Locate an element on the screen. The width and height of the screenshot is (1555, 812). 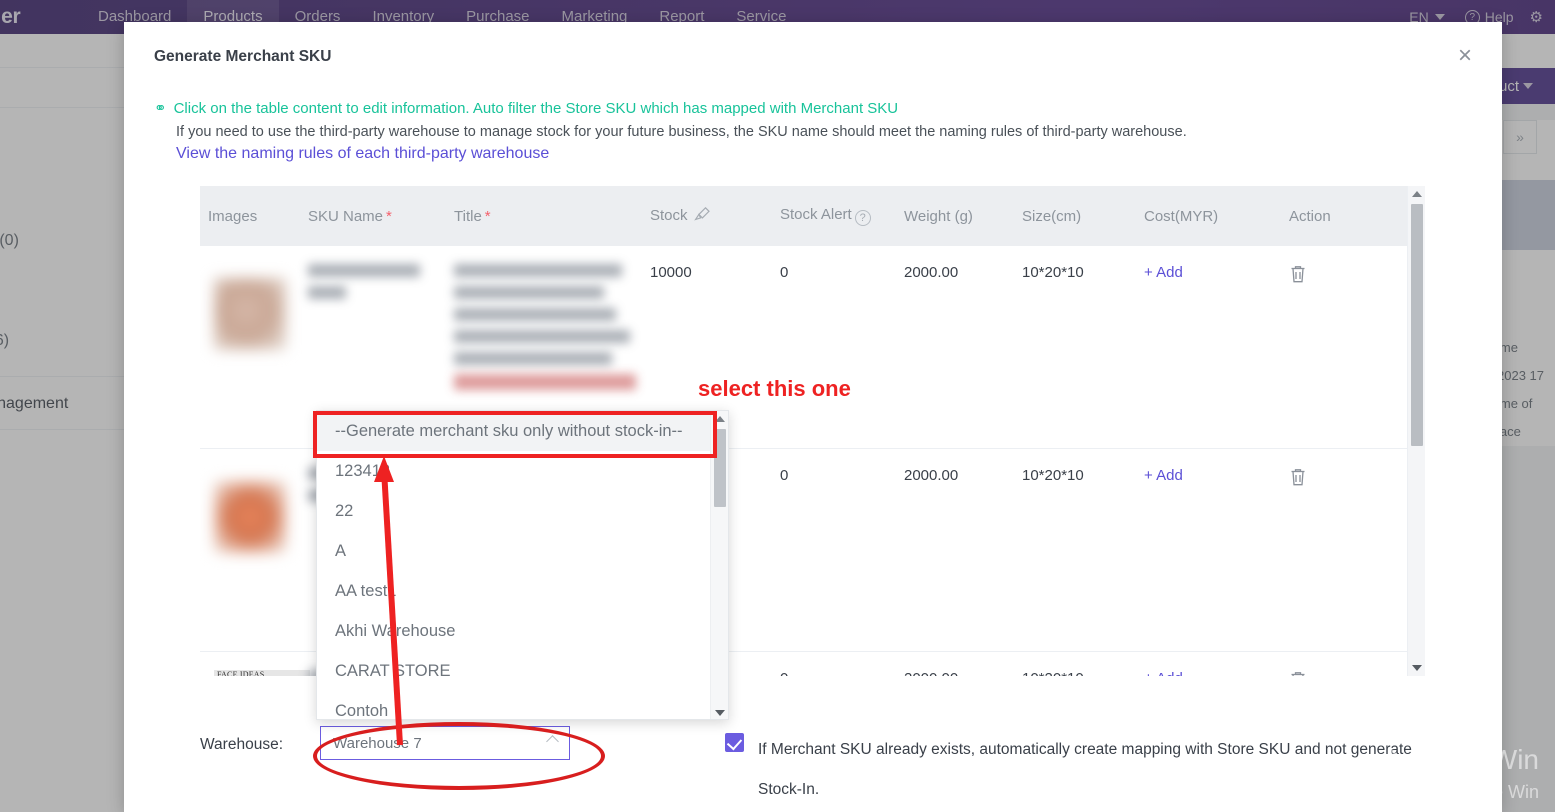
col-sku-name-label: SKU Name is located at coordinates (346, 216).